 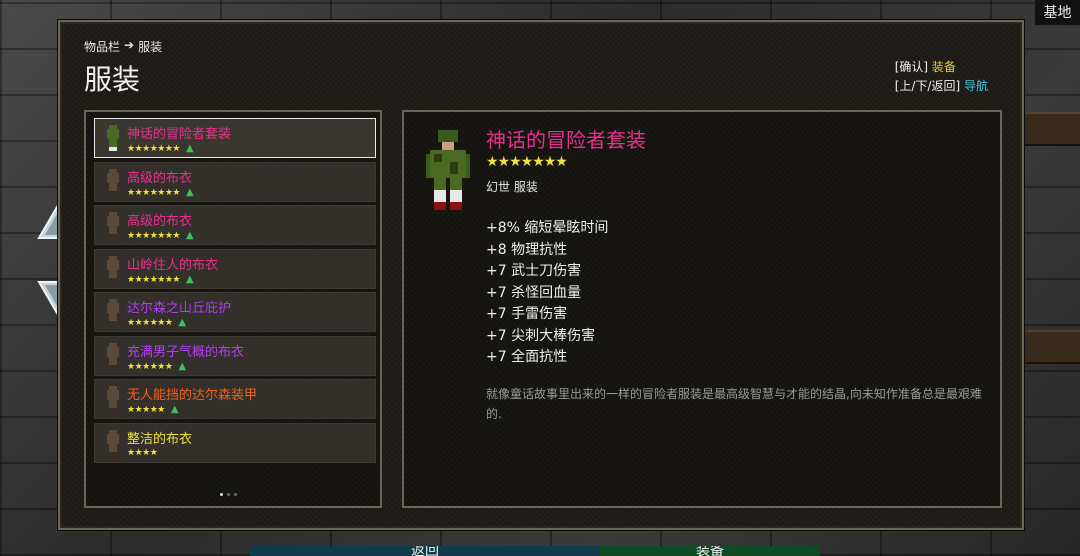 I want to click on hint-action: 装备, so click(x=943, y=67).